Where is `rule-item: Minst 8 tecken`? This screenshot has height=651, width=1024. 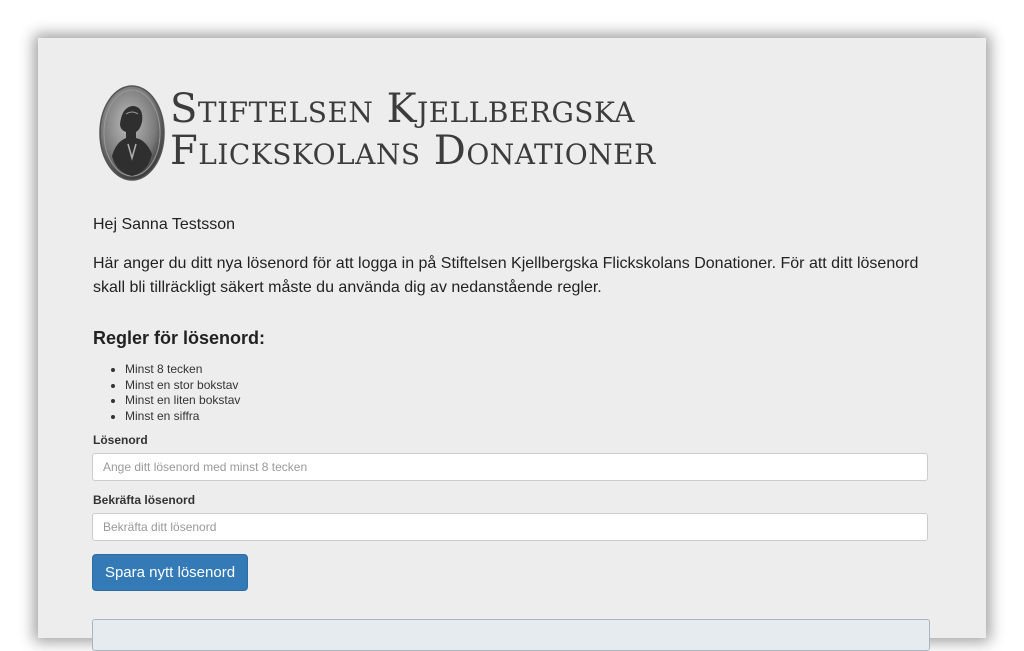 rule-item: Minst 8 tecken is located at coordinates (182, 370).